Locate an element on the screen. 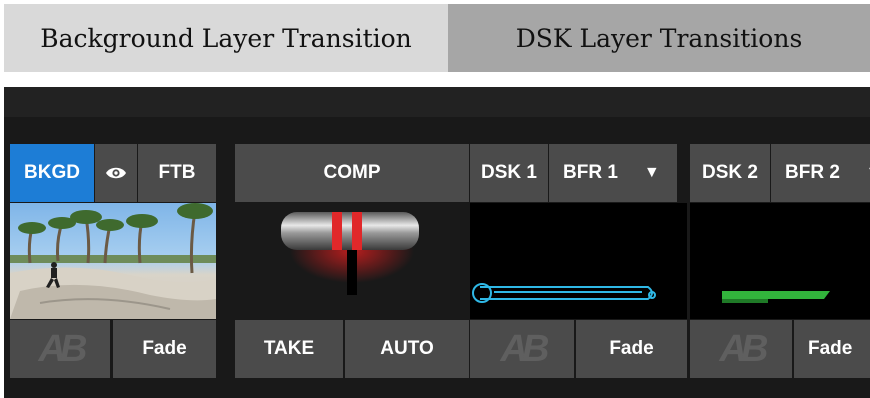 This screenshot has height=398, width=870. panel-top-band is located at coordinates (437, 102).